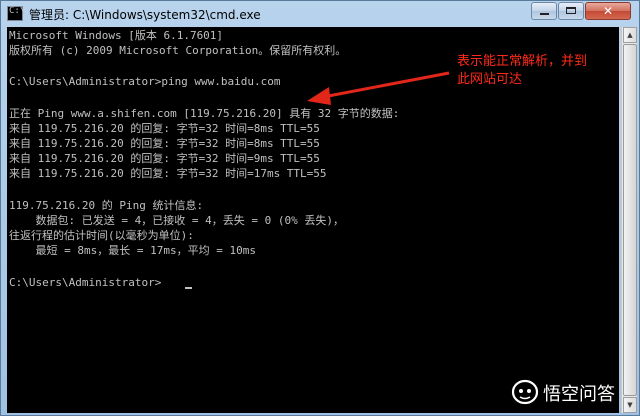 Image resolution: width=640 pixels, height=417 pixels. Describe the element at coordinates (579, 394) in the screenshot. I see `watermark-text: 悟空问答` at that location.